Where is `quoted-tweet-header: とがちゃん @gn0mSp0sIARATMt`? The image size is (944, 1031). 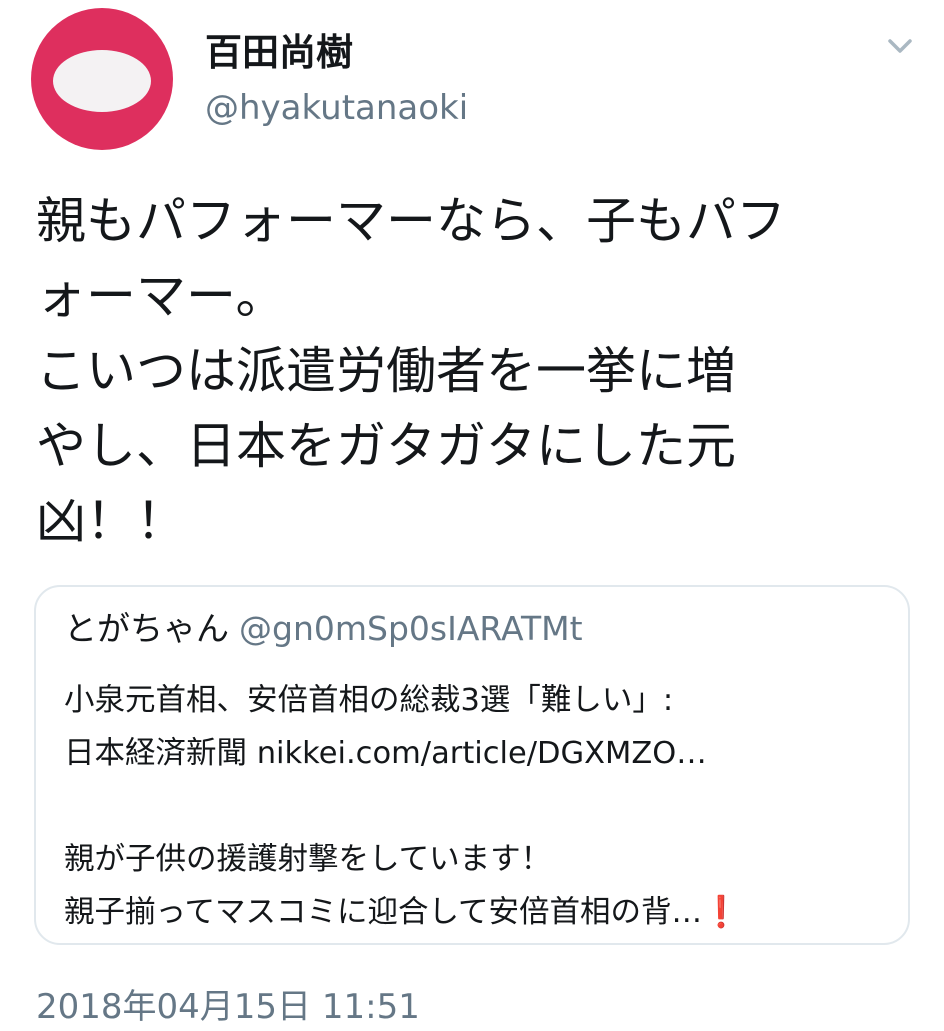
quoted-tweet-header: とがちゃん @gn0mSp0sIARATMt is located at coordinates (323, 629).